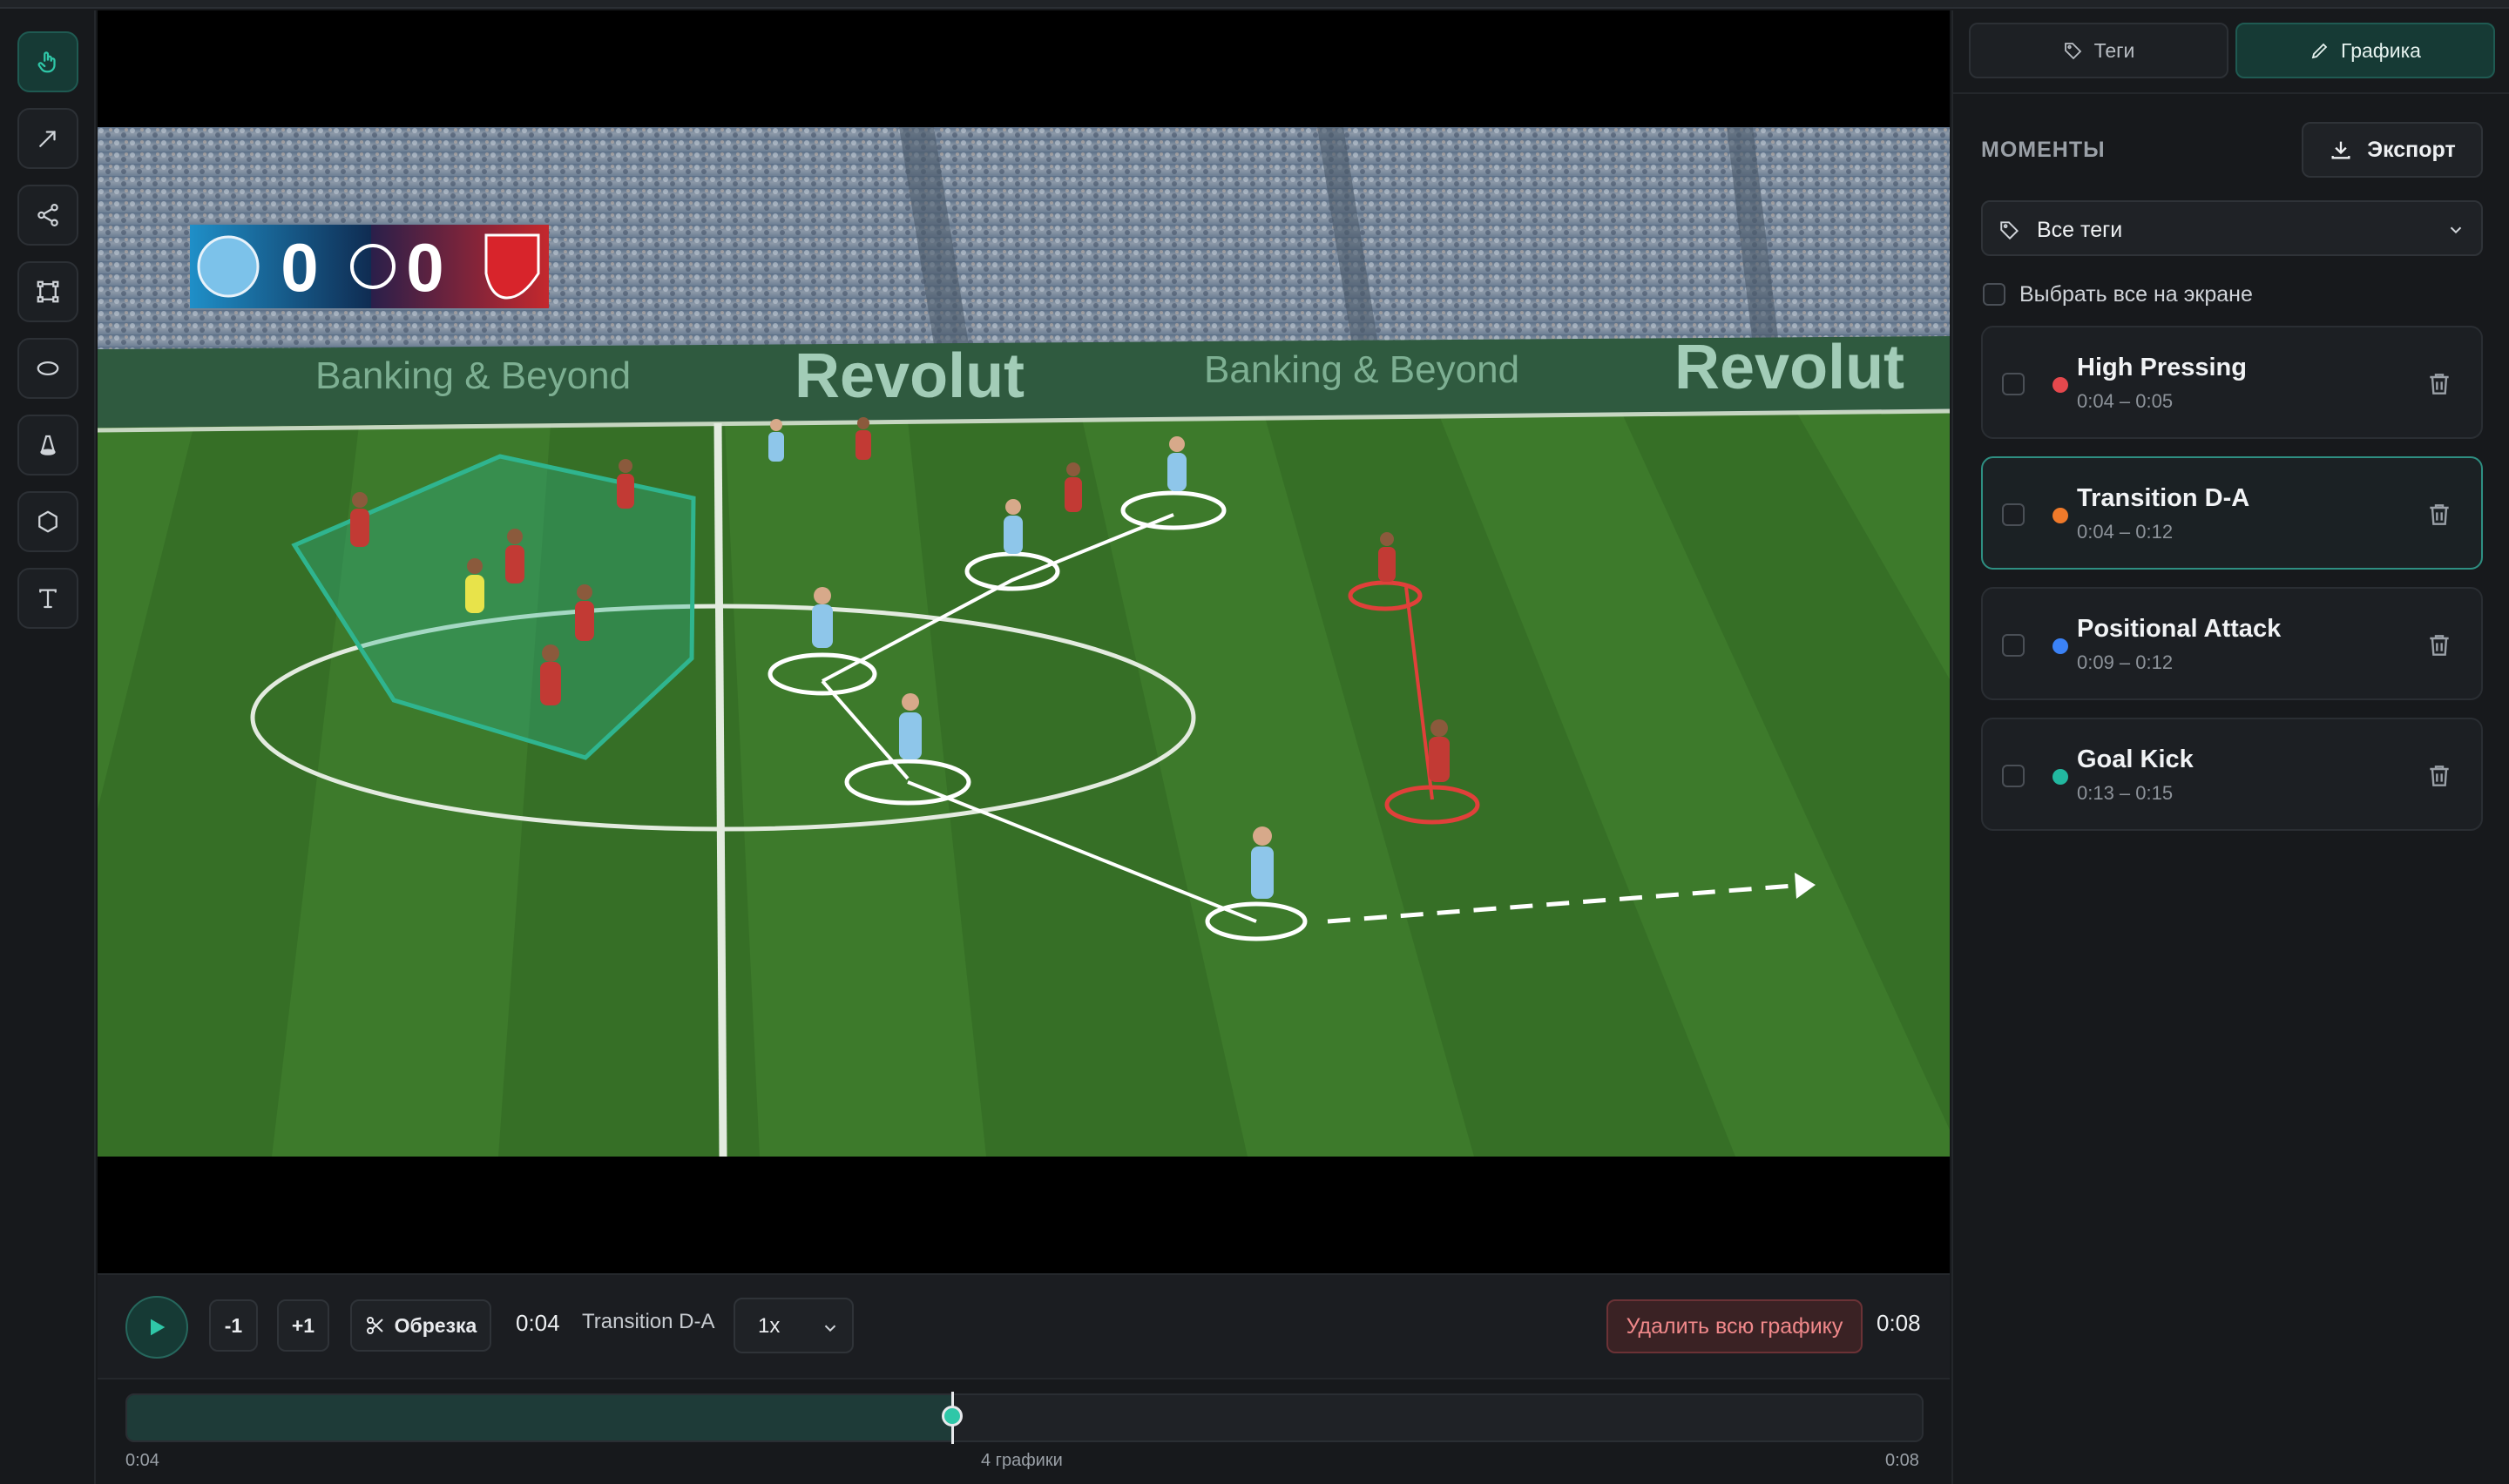 This screenshot has width=2509, height=1484. I want to click on play-button, so click(156, 1328).